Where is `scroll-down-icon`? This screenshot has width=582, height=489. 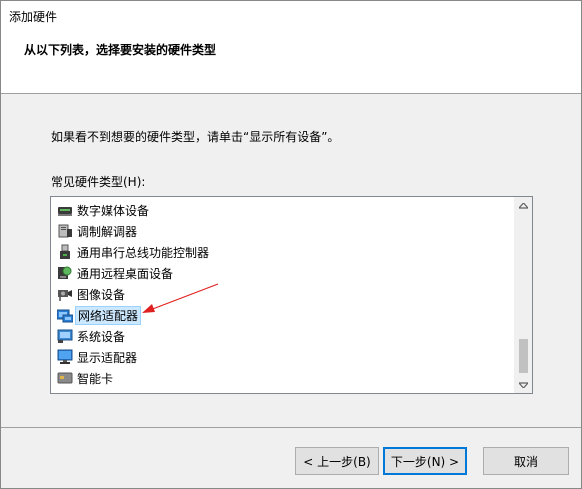 scroll-down-icon is located at coordinates (523, 384).